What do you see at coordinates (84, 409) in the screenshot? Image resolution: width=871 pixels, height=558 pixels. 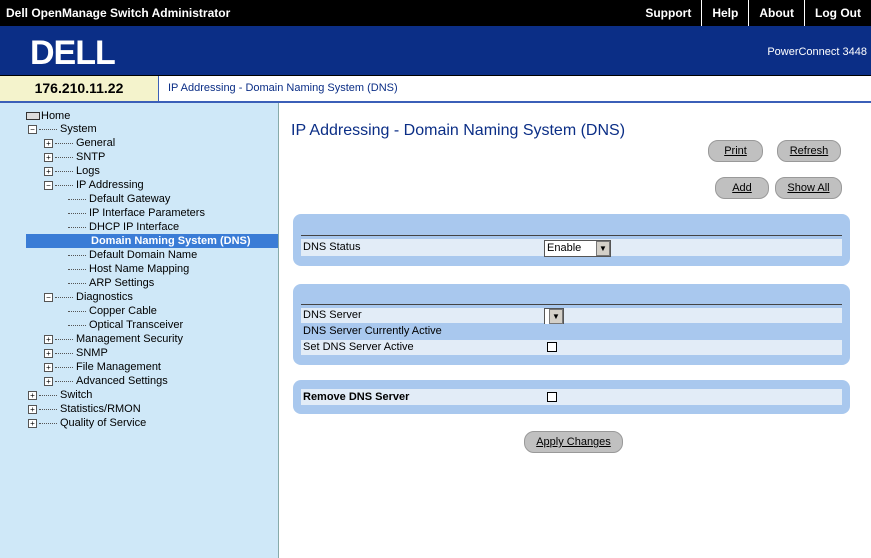 I see `tree-item-statistics-rmon: + Statistics/RMON` at bounding box center [84, 409].